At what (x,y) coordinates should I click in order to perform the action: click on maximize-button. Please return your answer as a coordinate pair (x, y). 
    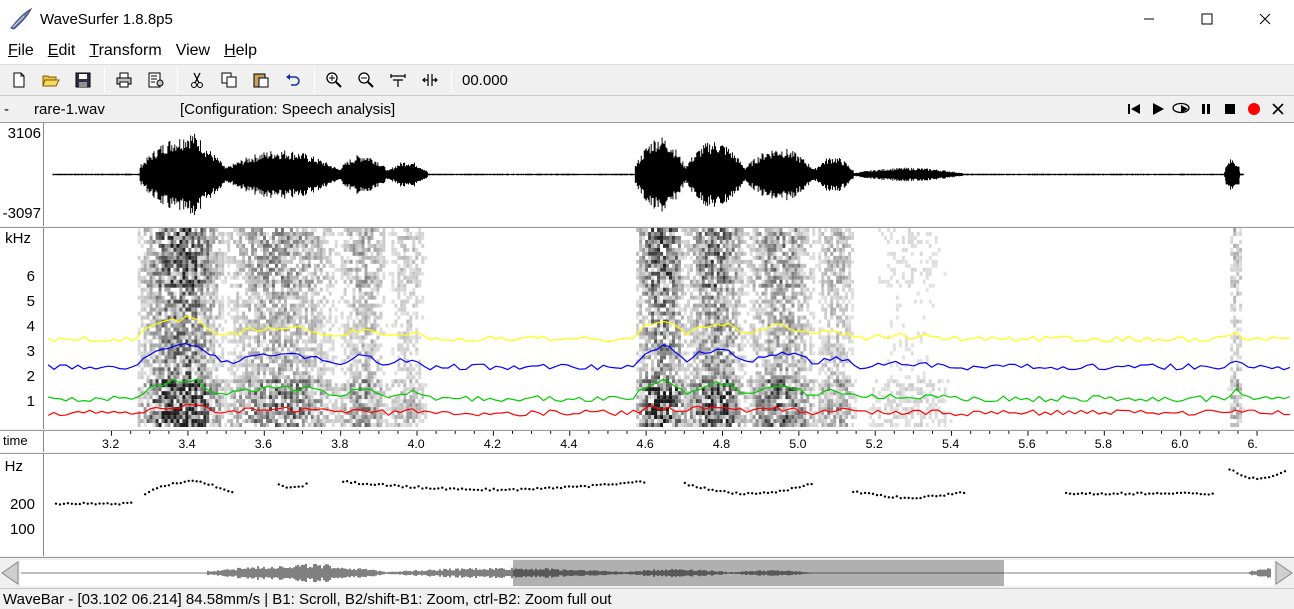
    Looking at the image, I should click on (1207, 19).